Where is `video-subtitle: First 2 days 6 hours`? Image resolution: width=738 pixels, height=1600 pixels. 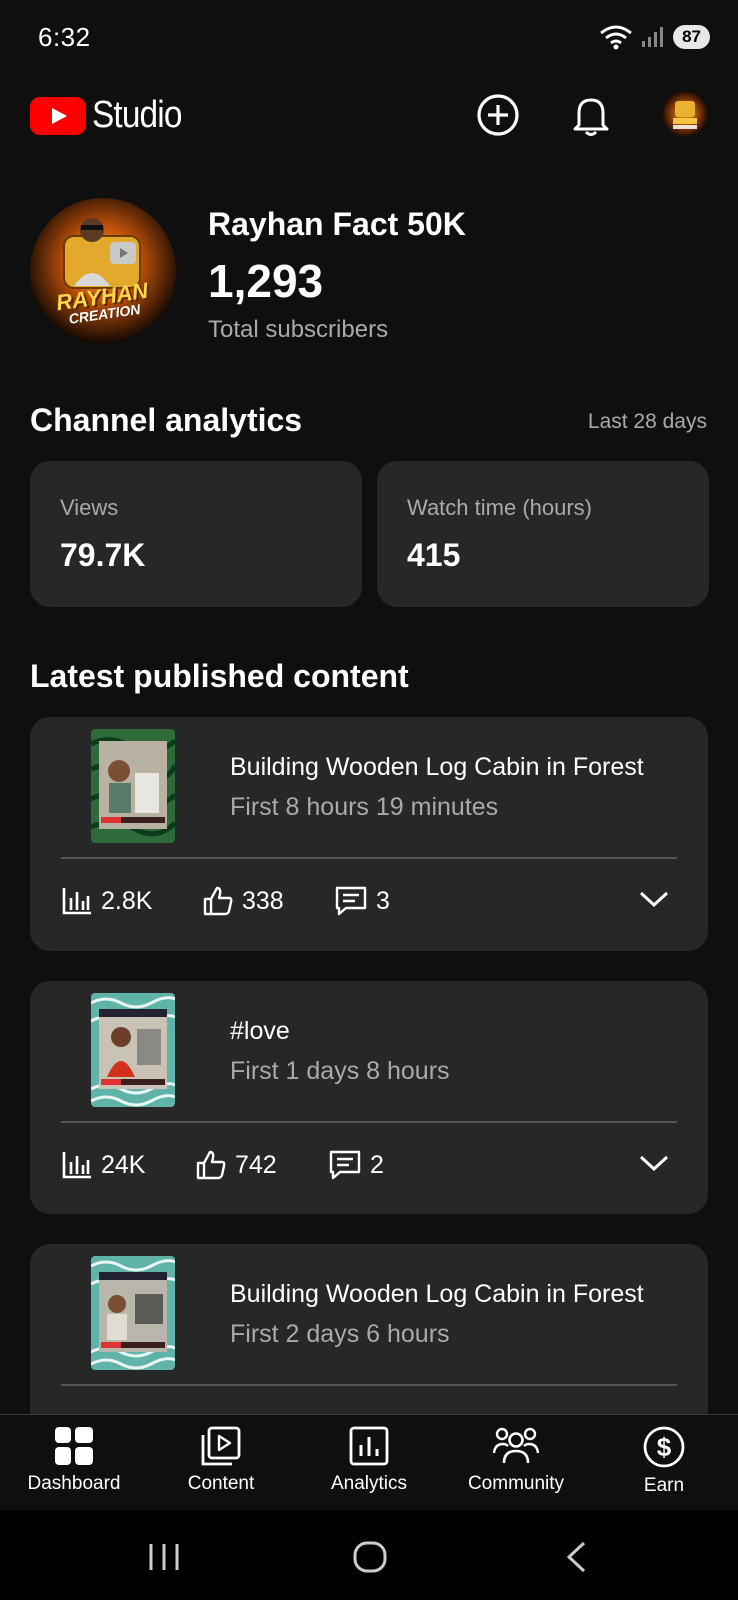
video-subtitle: First 2 days 6 hours is located at coordinates (340, 1334).